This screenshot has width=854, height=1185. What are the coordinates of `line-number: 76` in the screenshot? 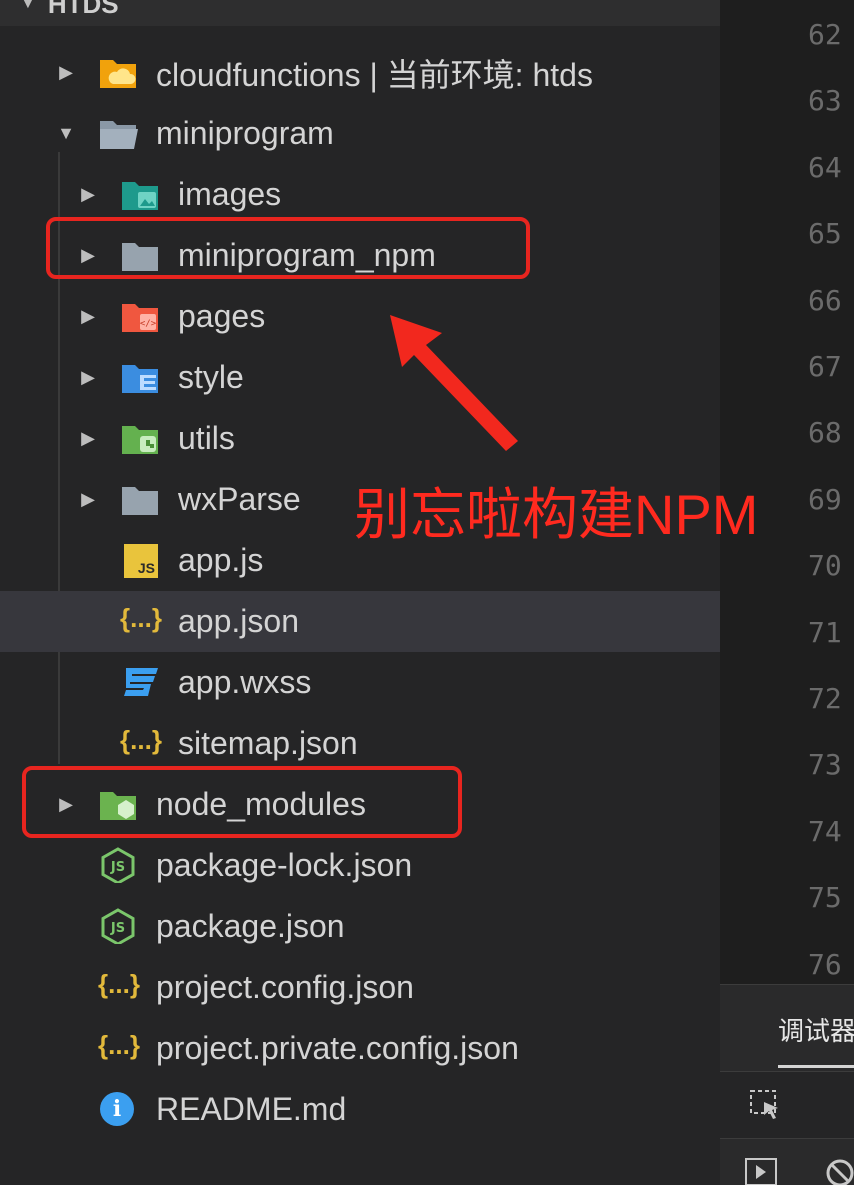 It's located at (825, 964).